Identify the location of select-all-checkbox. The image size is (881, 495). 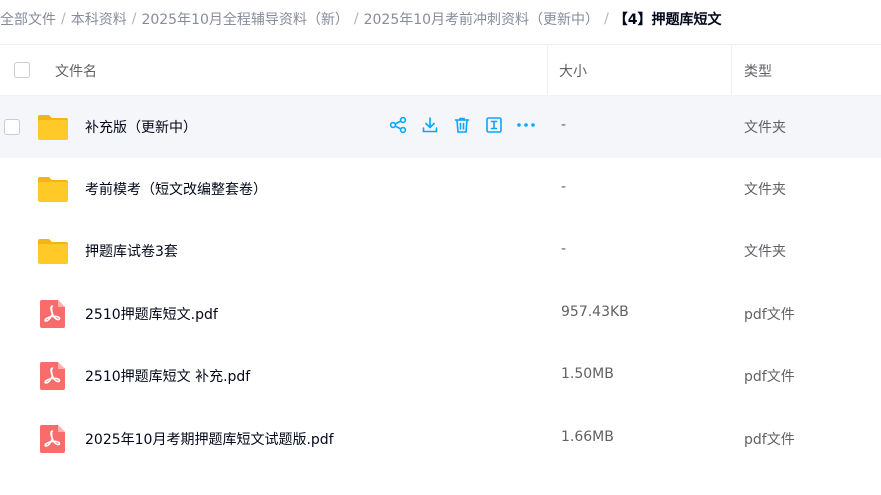
(22, 70).